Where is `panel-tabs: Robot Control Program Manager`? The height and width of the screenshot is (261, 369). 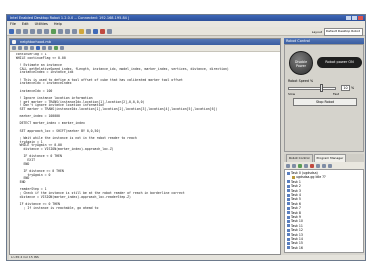 panel-tabs: Robot Control Program Manager is located at coordinates (324, 158).